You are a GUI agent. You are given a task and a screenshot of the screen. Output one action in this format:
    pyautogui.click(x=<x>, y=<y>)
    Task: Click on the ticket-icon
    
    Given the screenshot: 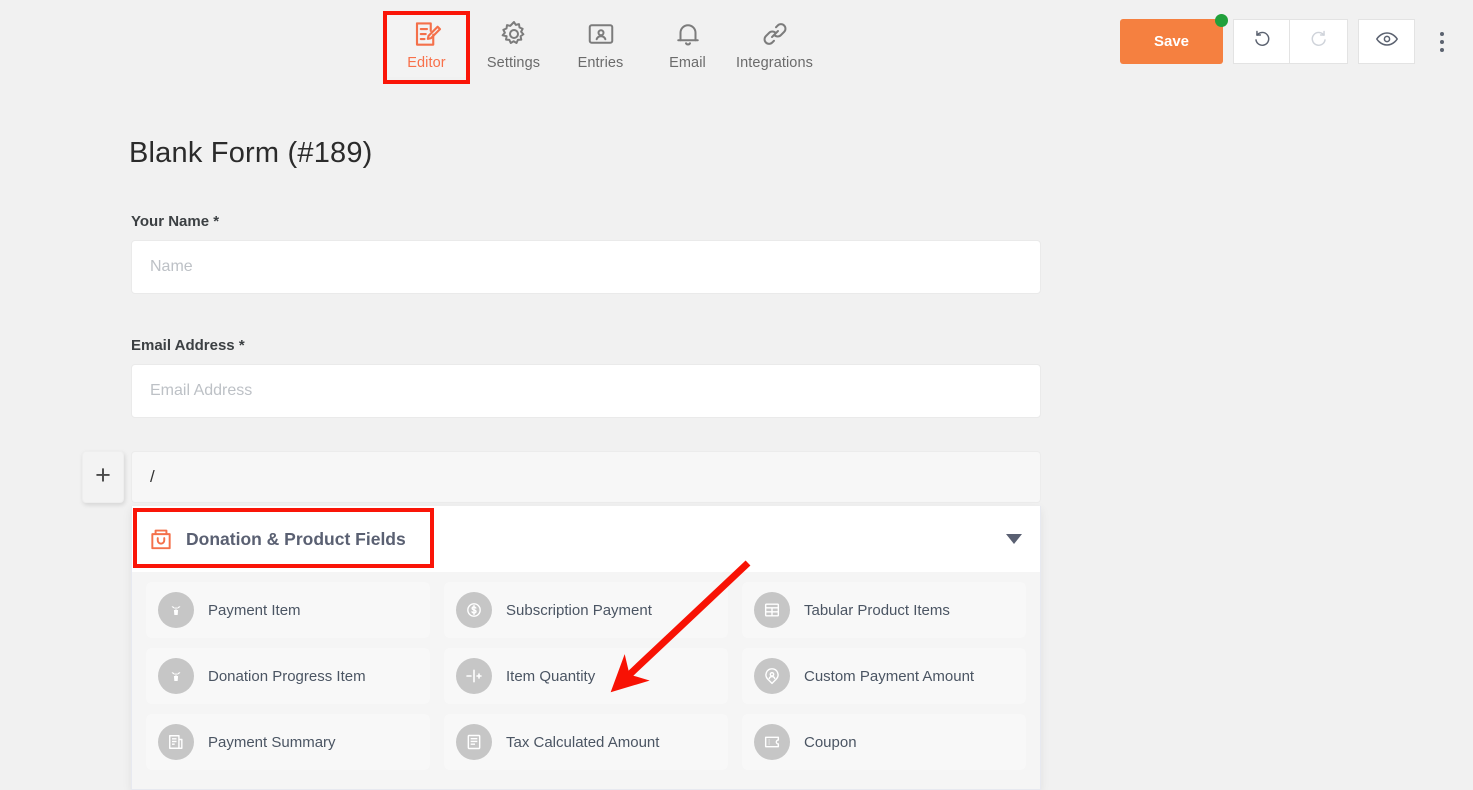 What is the action you would take?
    pyautogui.click(x=772, y=742)
    